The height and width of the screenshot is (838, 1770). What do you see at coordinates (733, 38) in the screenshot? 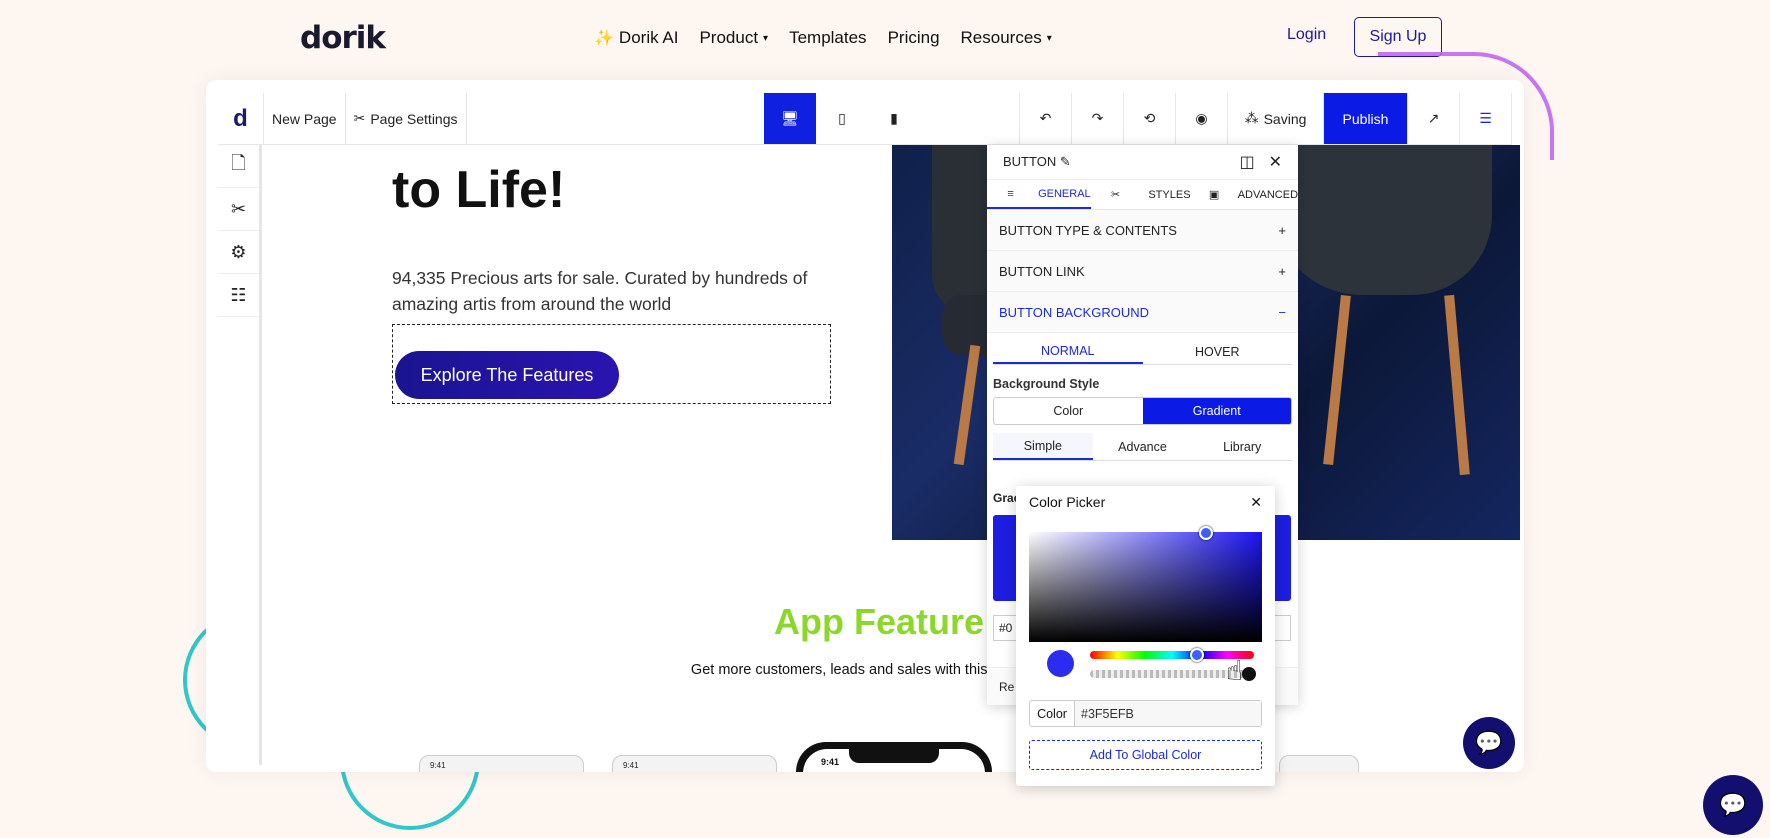
I see `nav-product: Product ▾` at bounding box center [733, 38].